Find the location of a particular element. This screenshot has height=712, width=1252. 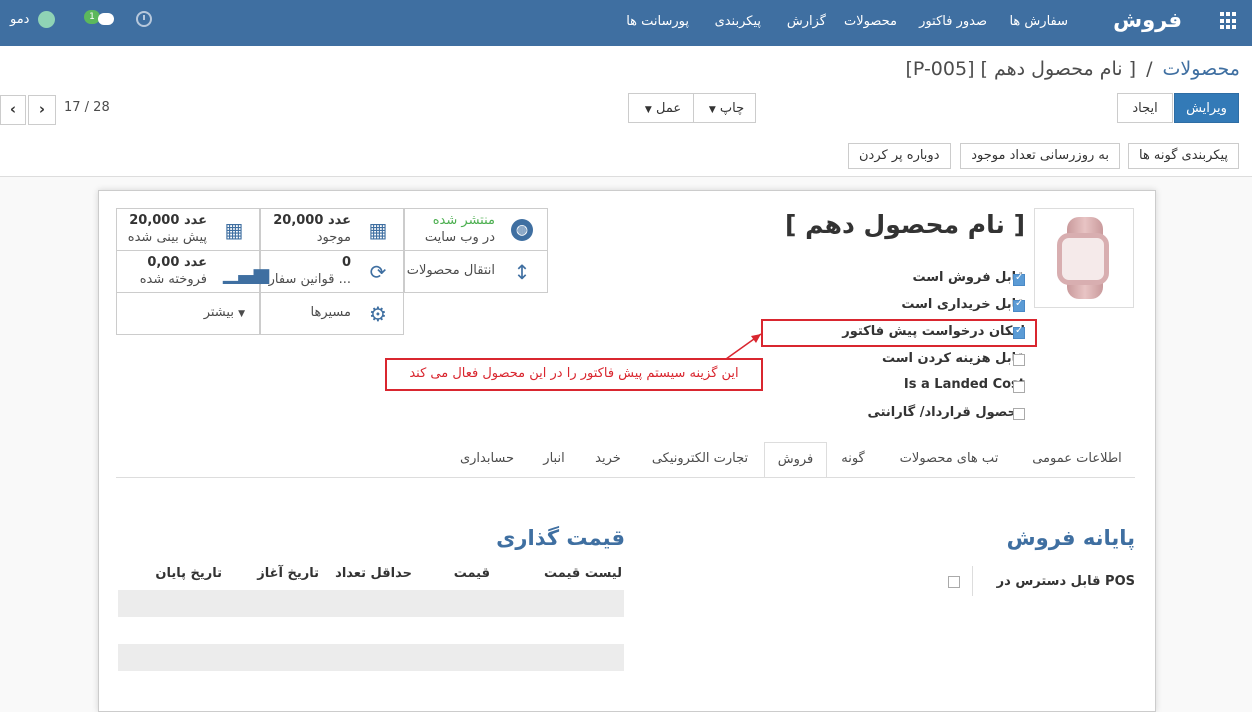

chat-bubbles-icon is located at coordinates (106, 19).